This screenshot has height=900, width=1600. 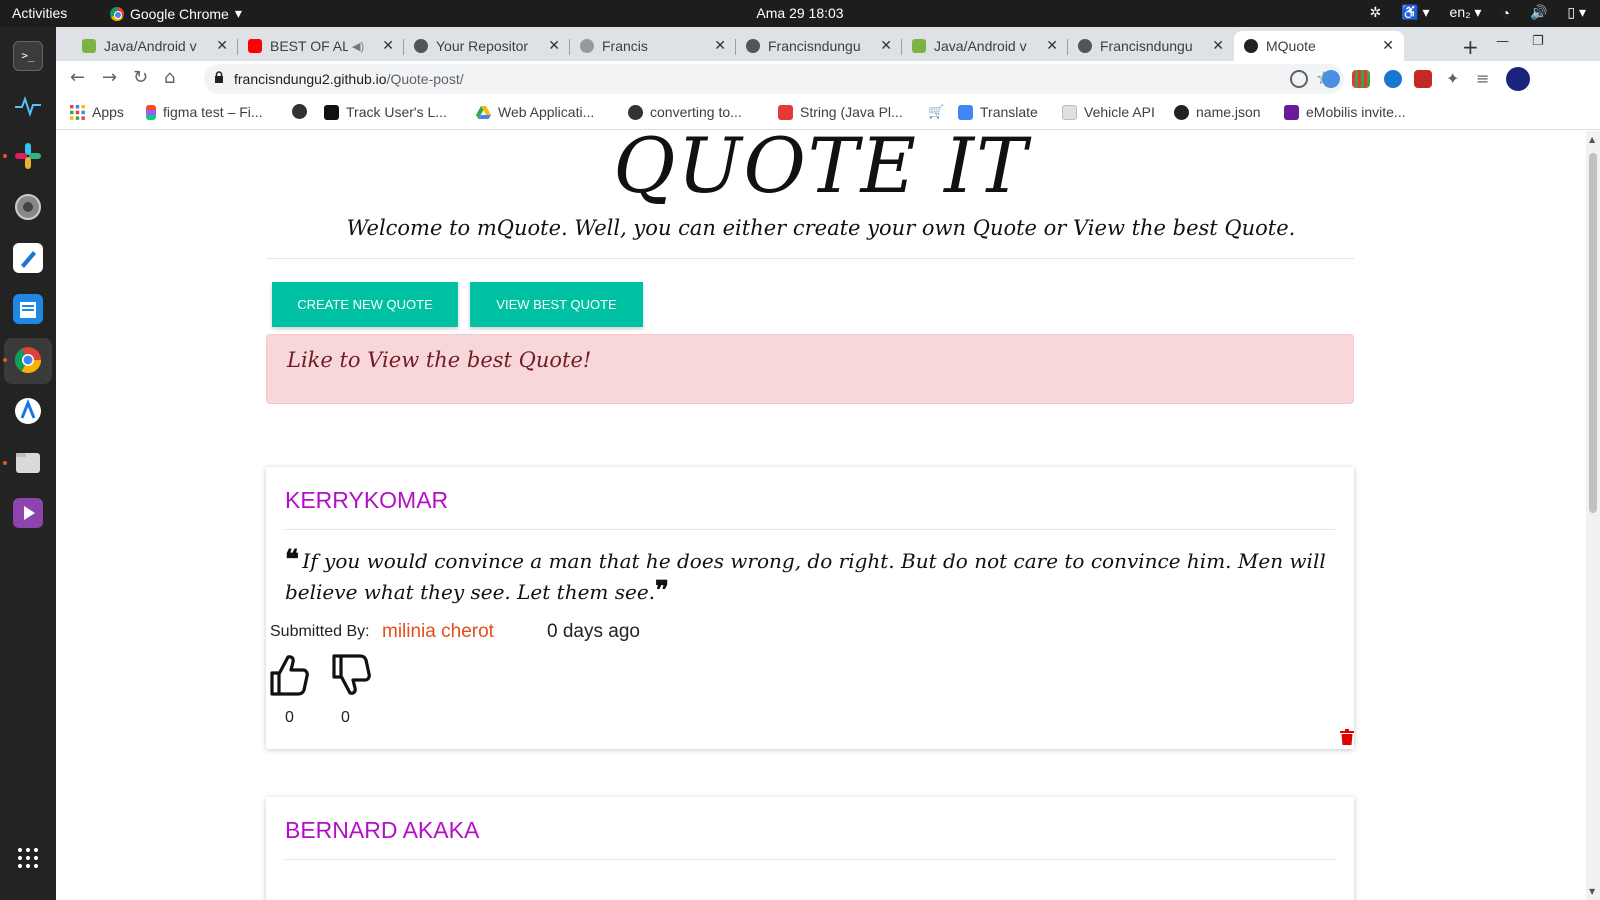 I want to click on speaker-icon: ◀), so click(x=358, y=46).